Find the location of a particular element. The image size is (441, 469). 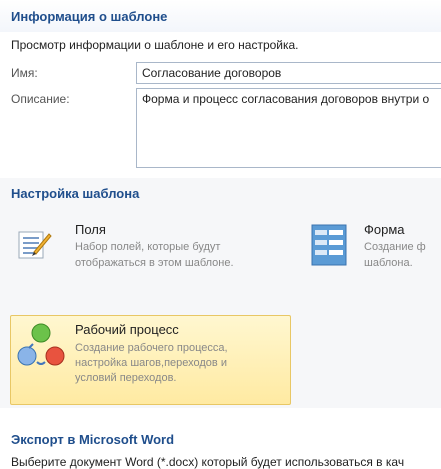

form-tile: Форма Создание ф шаблона. is located at coordinates (370, 258).